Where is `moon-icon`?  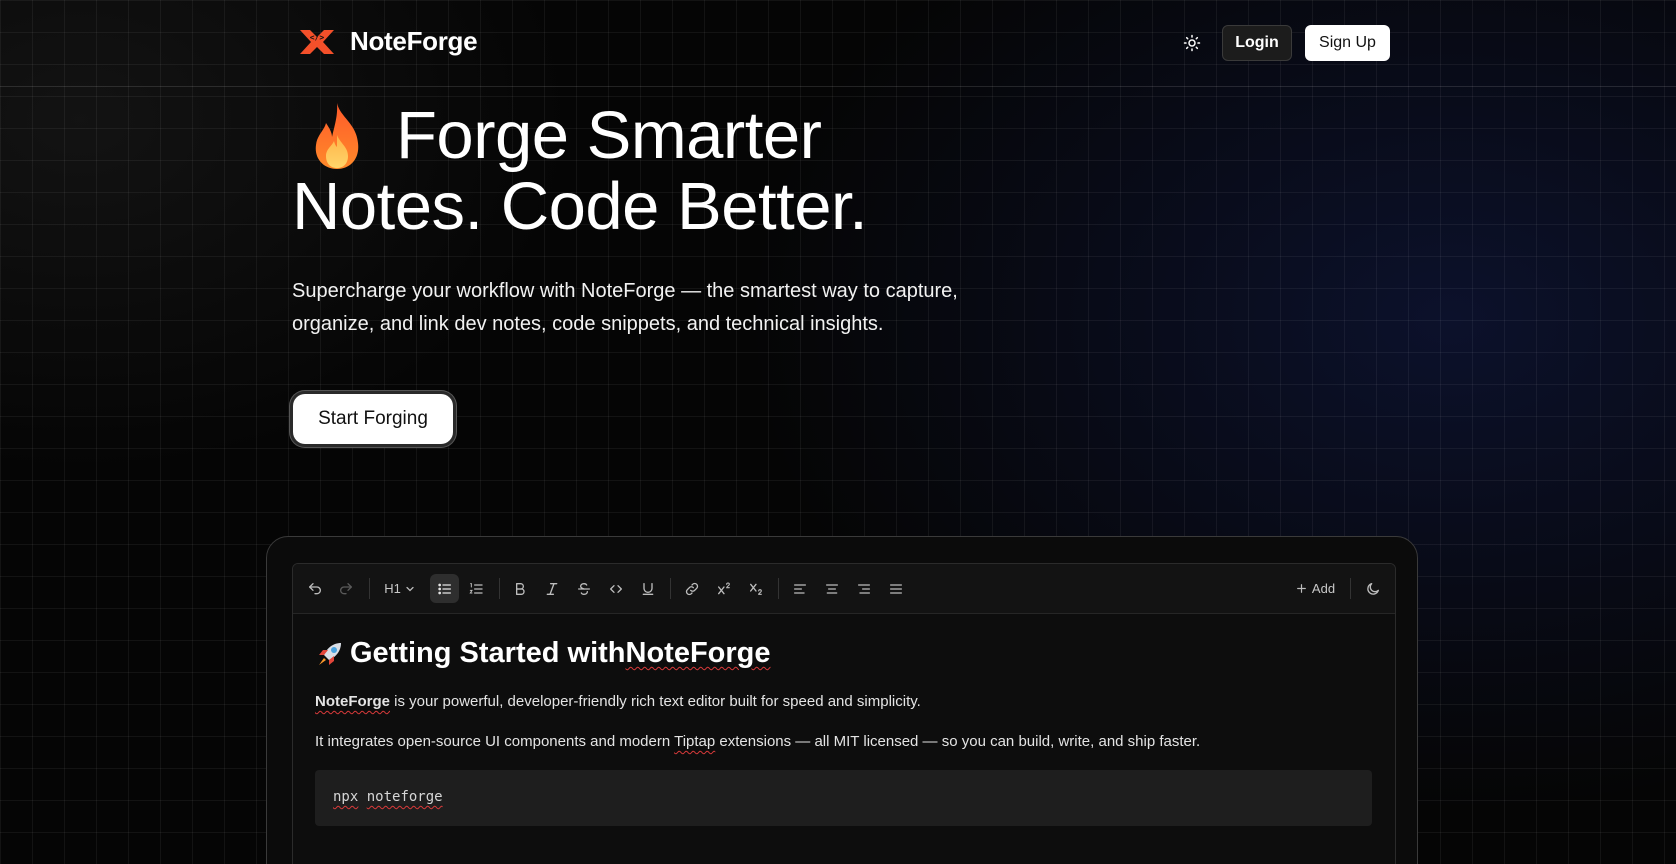 moon-icon is located at coordinates (1373, 588).